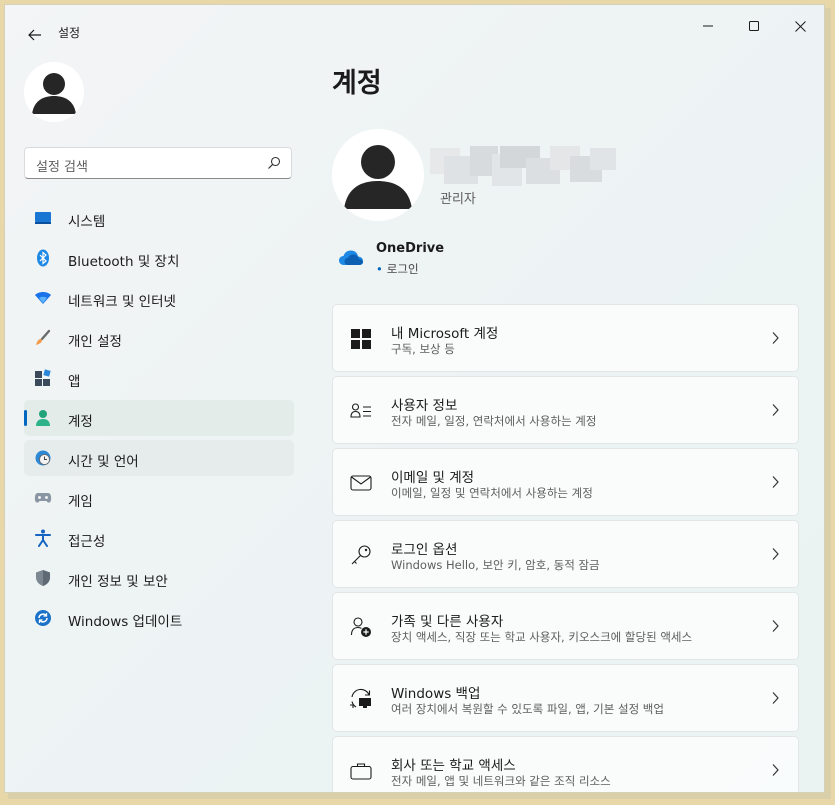  What do you see at coordinates (25, 418) in the screenshot?
I see `selection-indicator` at bounding box center [25, 418].